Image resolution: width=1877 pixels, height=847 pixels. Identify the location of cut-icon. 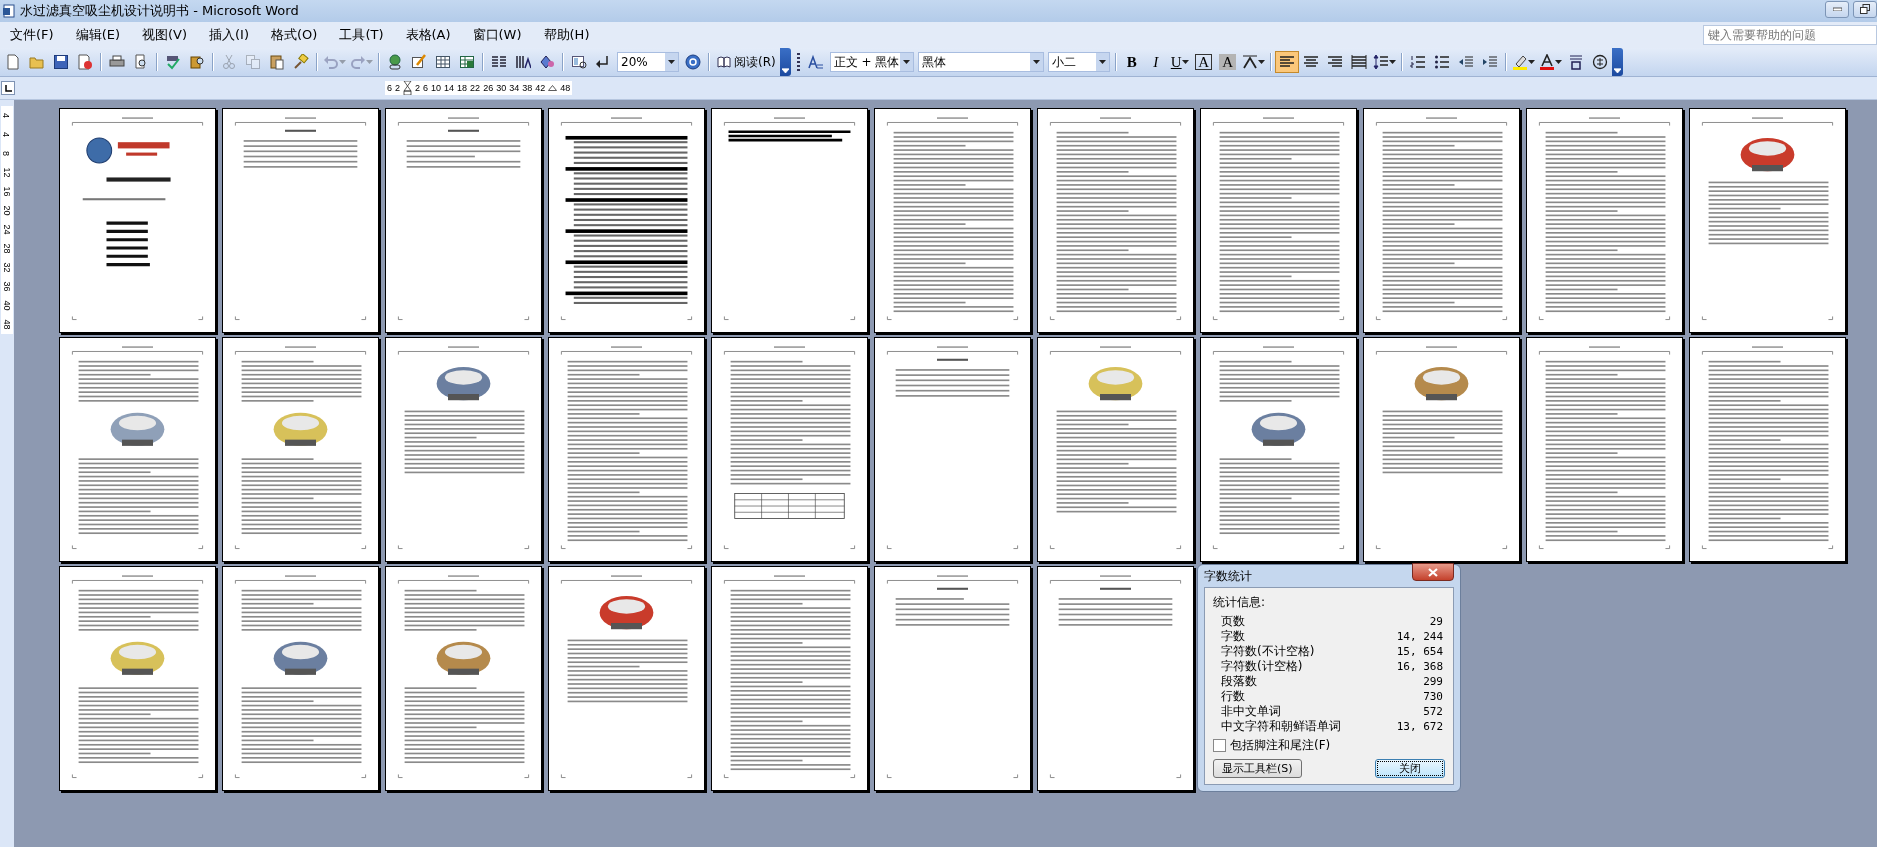
(229, 62).